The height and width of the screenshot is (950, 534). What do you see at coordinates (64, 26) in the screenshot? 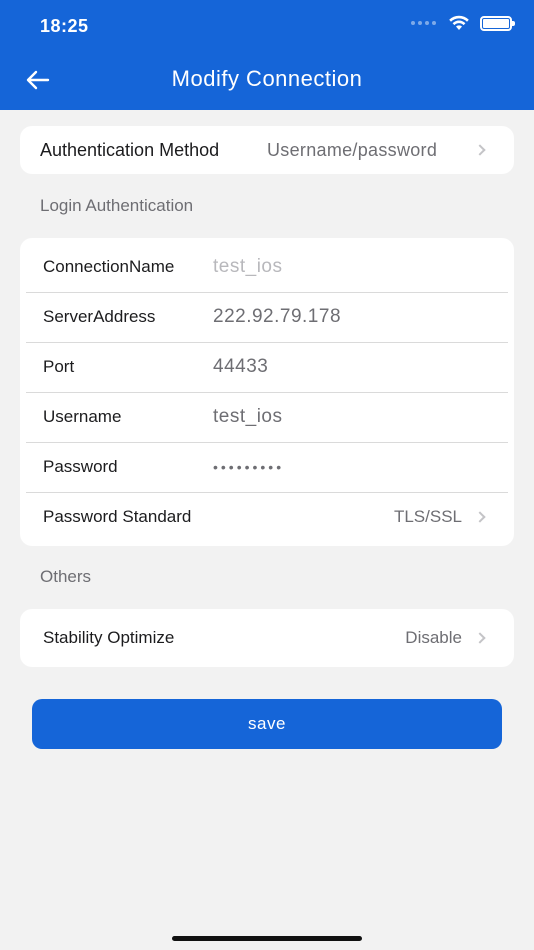
I see `status-time: 18:25` at bounding box center [64, 26].